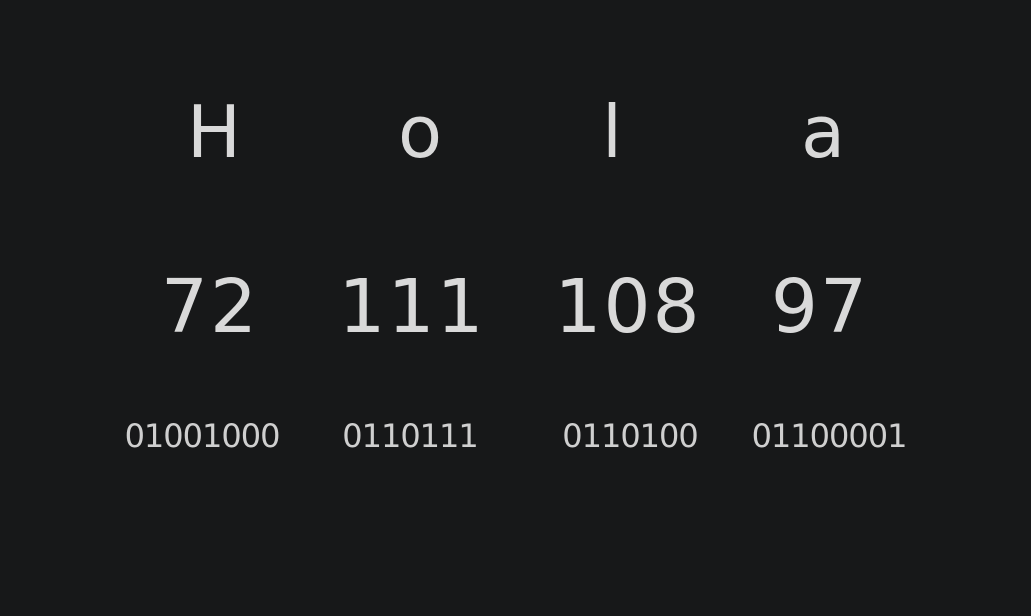  I want to click on letter-h: H, so click(214, 132).